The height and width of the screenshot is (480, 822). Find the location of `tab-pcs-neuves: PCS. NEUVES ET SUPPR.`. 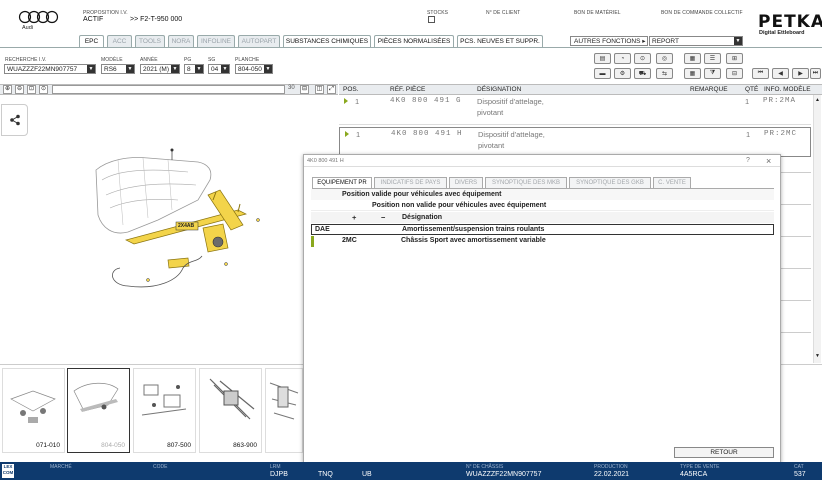

tab-pcs-neuves: PCS. NEUVES ET SUPPR. is located at coordinates (500, 41).